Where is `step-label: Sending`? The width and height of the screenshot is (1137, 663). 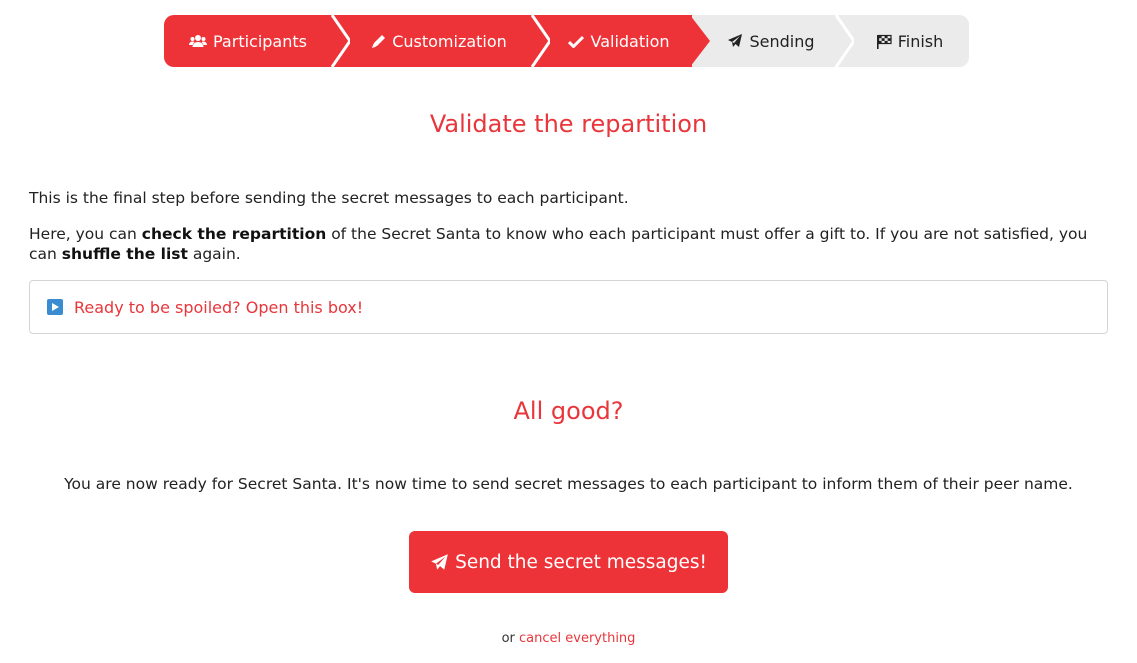 step-label: Sending is located at coordinates (782, 41).